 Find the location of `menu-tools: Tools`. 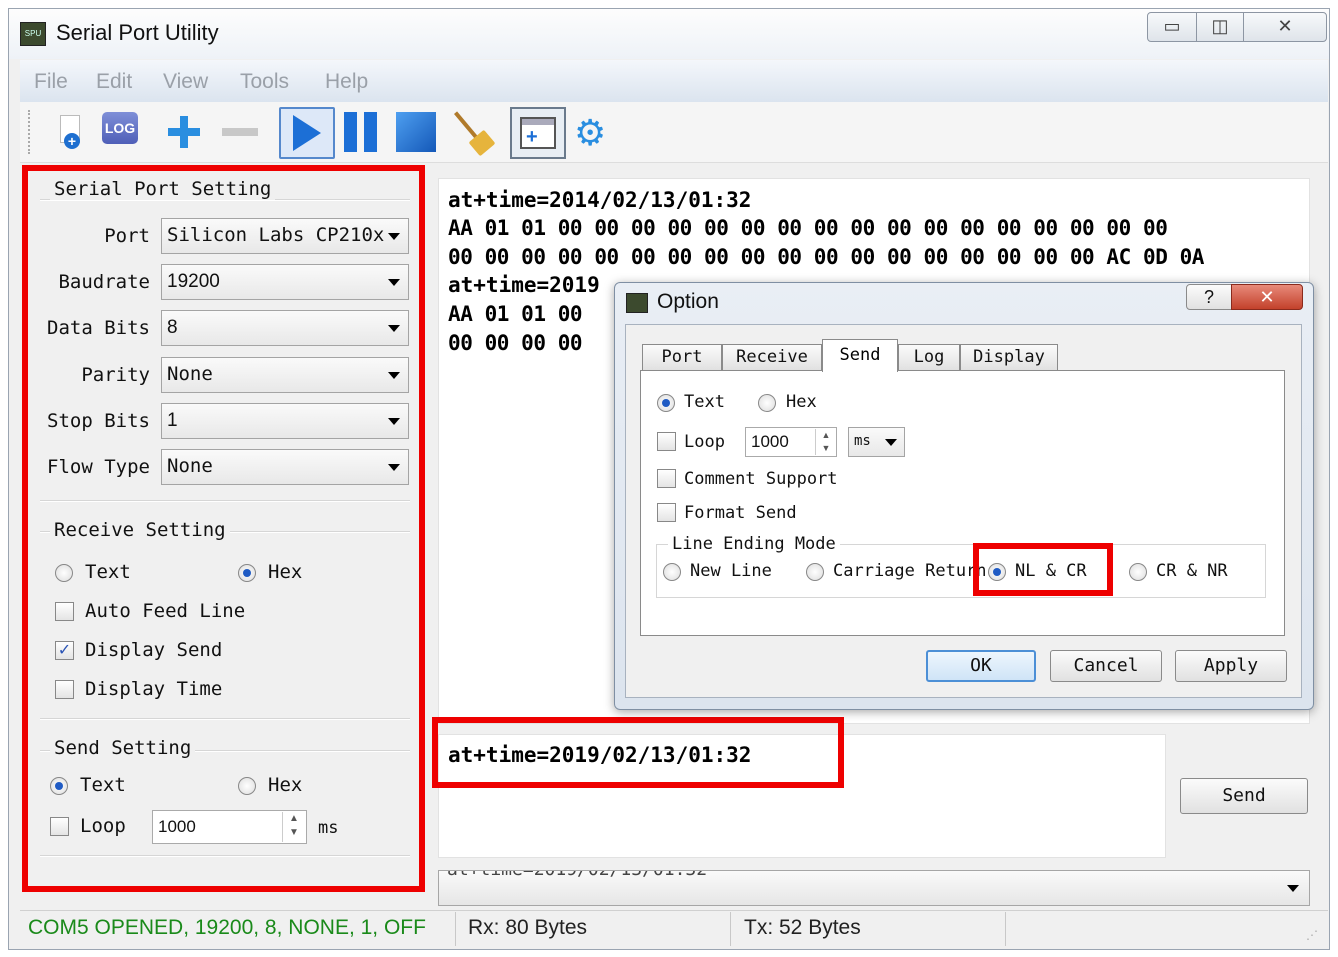

menu-tools: Tools is located at coordinates (264, 82).